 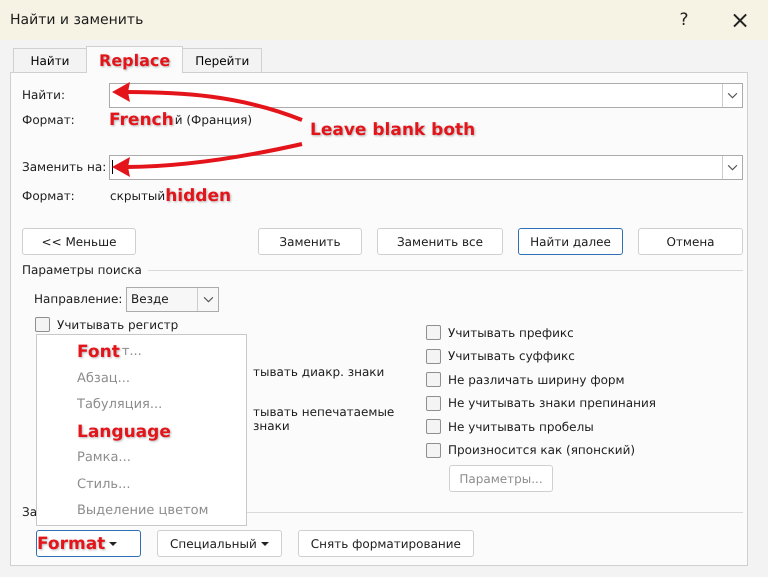 What do you see at coordinates (740, 20) in the screenshot?
I see `close-button: ×` at bounding box center [740, 20].